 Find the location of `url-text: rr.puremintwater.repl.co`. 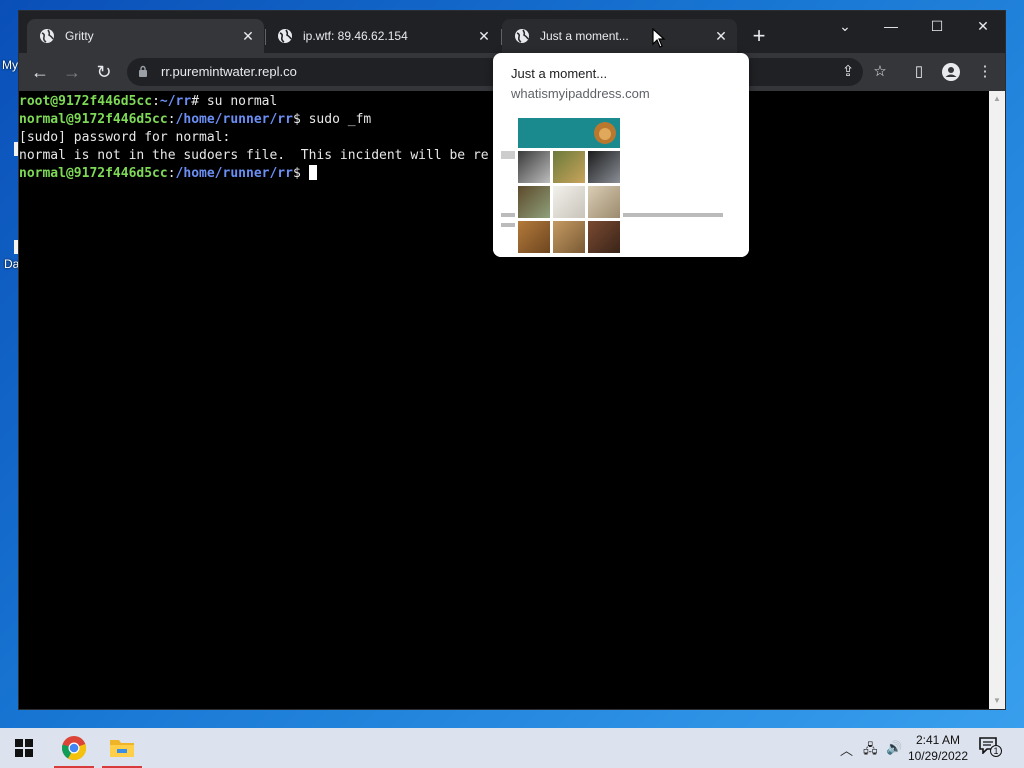

url-text: rr.puremintwater.repl.co is located at coordinates (229, 71).